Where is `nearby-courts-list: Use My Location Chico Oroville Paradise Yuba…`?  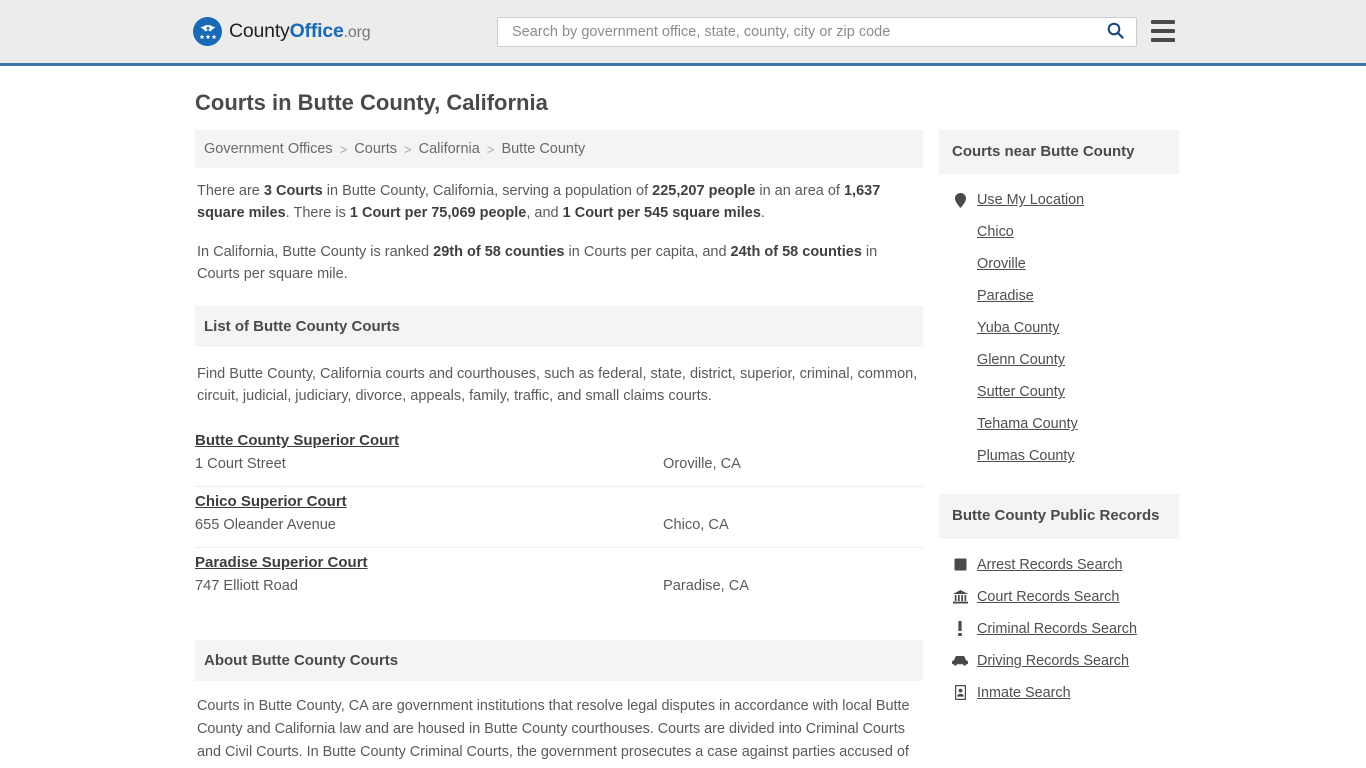
nearby-courts-list: Use My Location Chico Oroville Paradise Yuba… is located at coordinates (1059, 323).